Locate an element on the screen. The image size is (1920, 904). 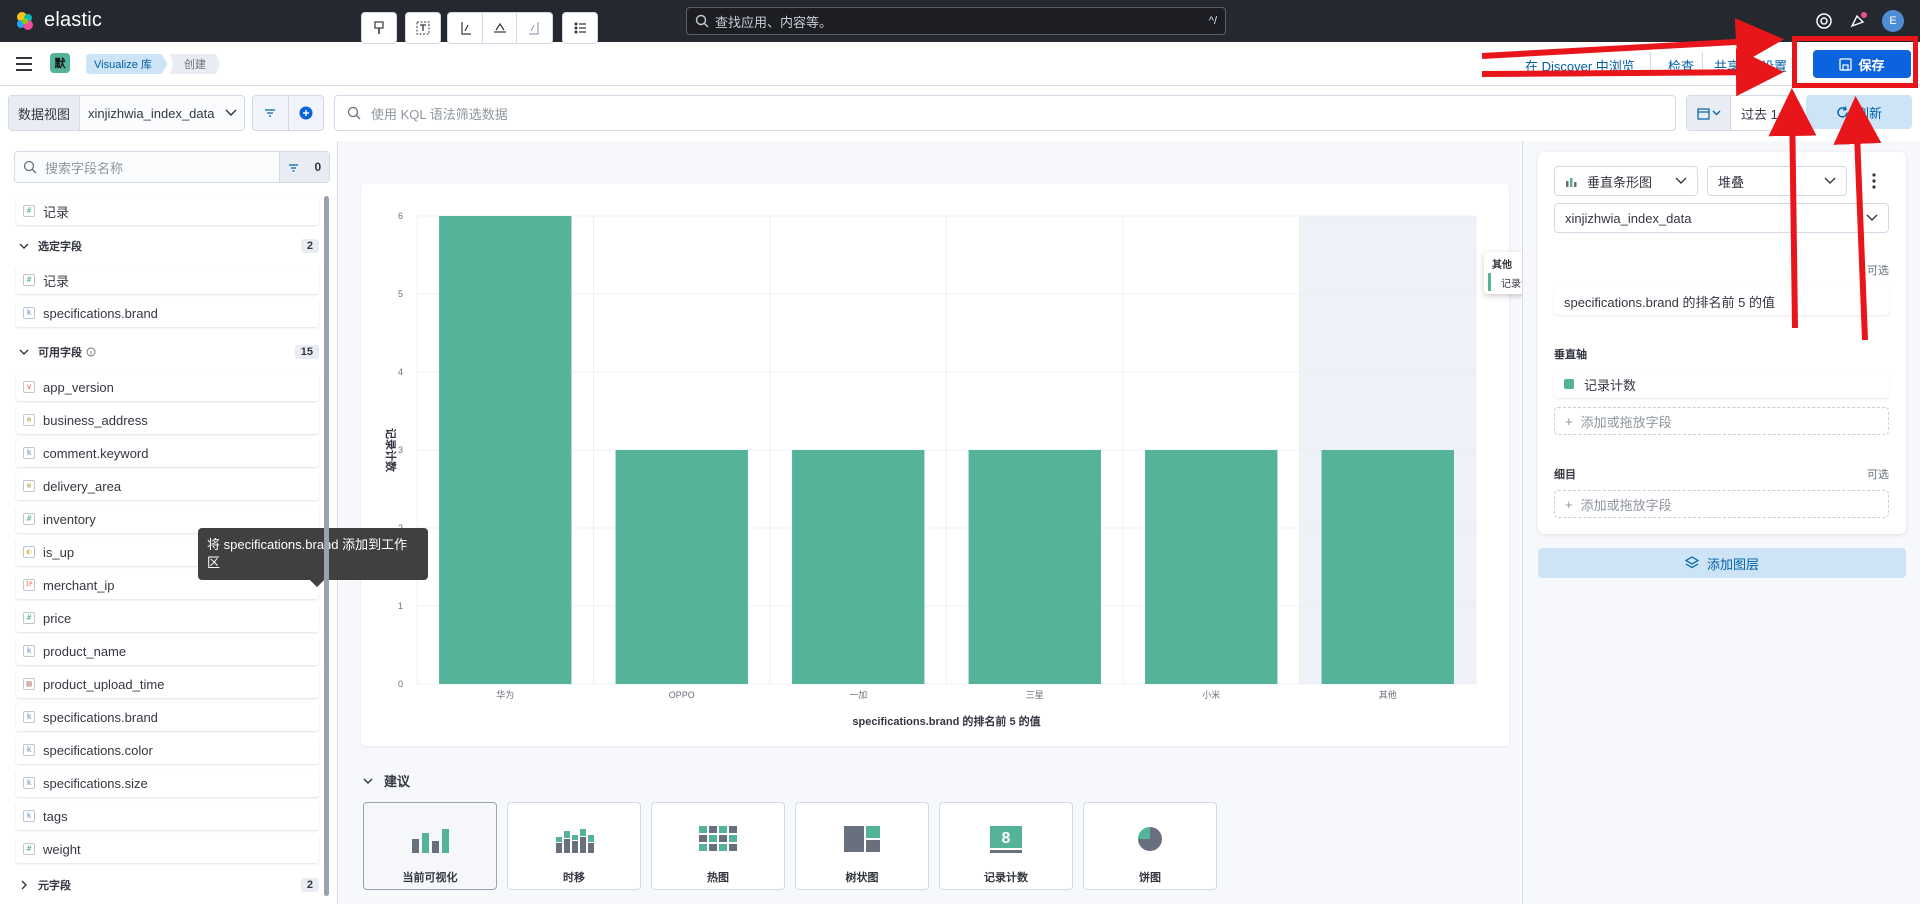
space-avatar: 默 is located at coordinates (60, 63).